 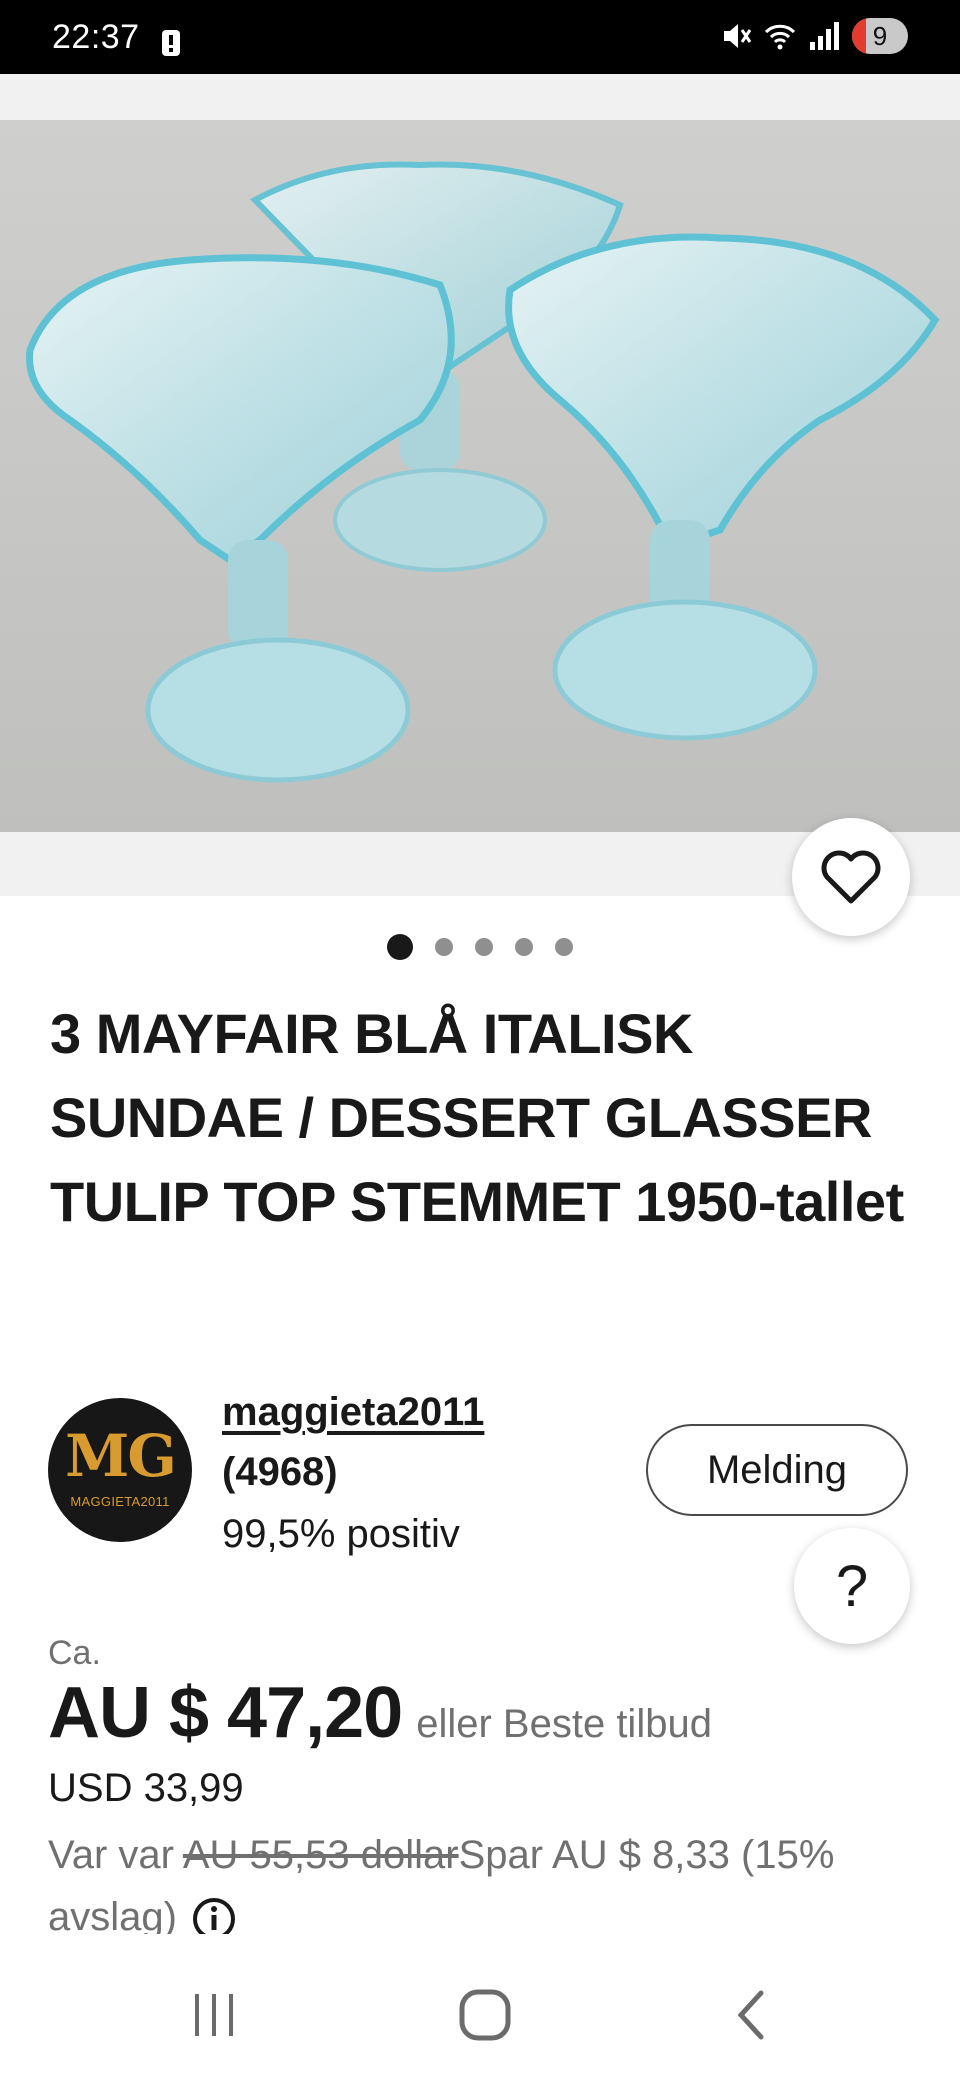 I want to click on recent-apps-icon, so click(x=214, y=2015).